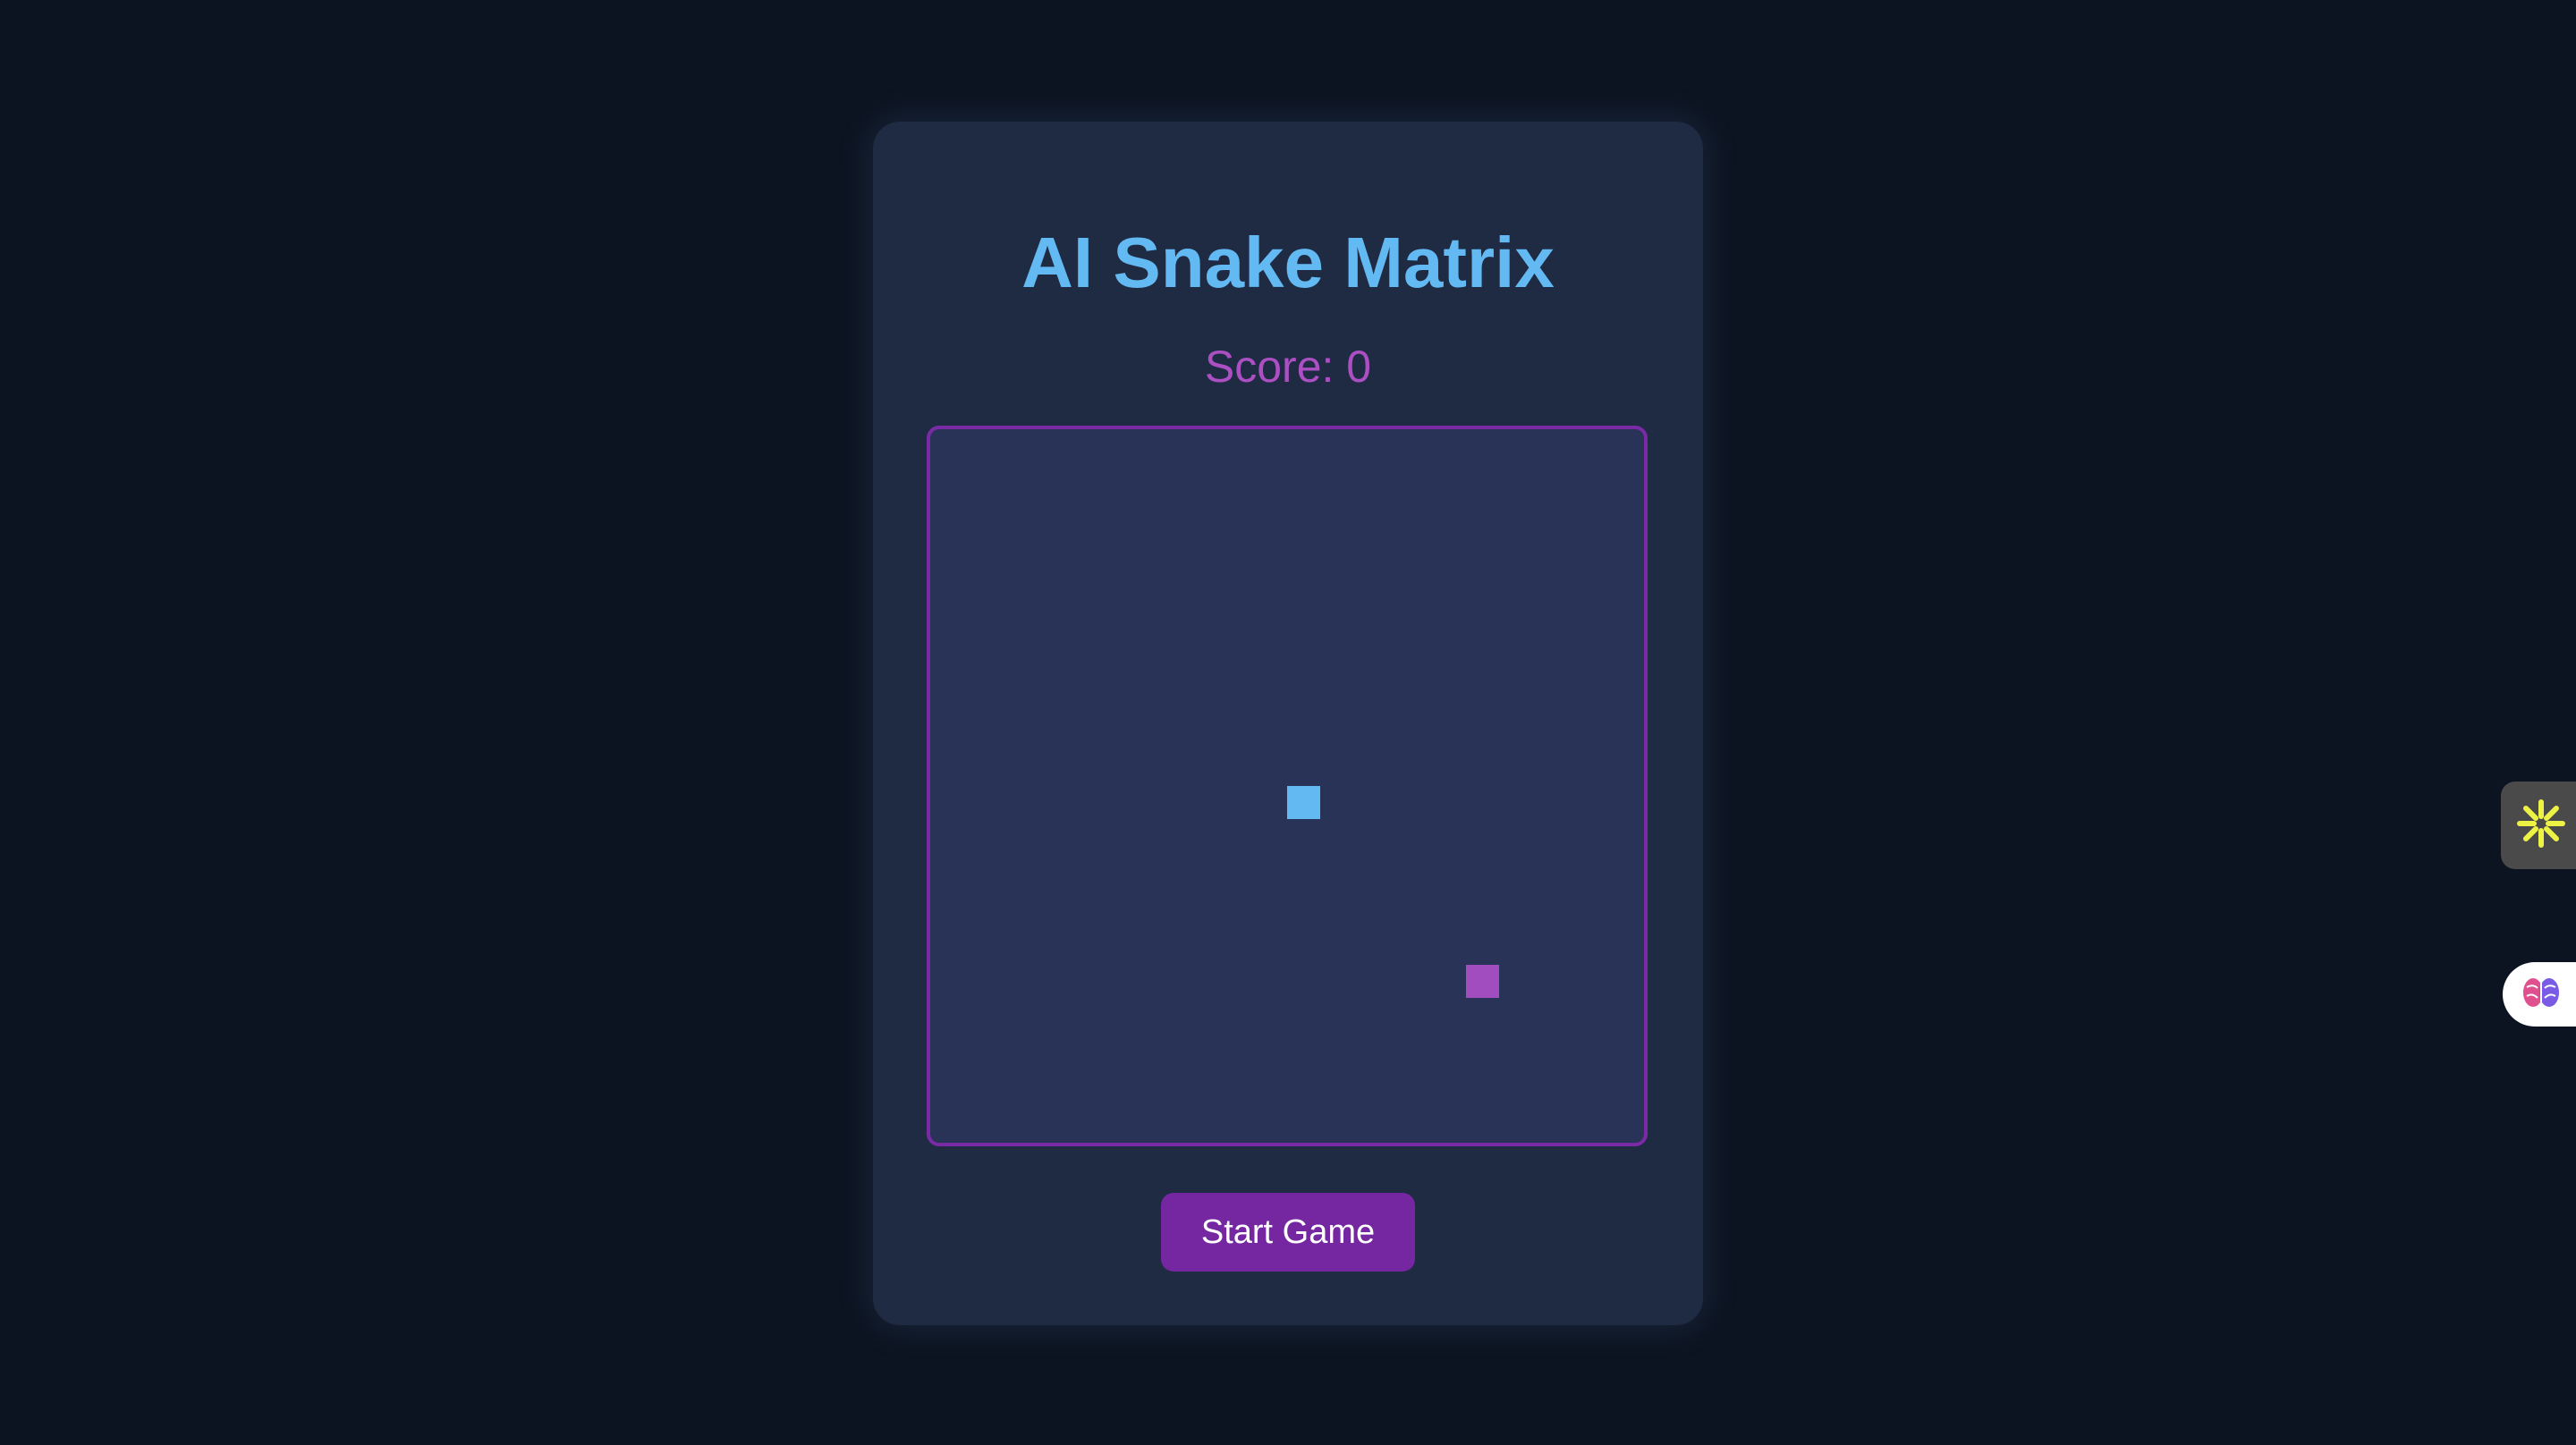 This screenshot has height=1445, width=2576. Describe the element at coordinates (1303, 802) in the screenshot. I see `snake-head` at that location.